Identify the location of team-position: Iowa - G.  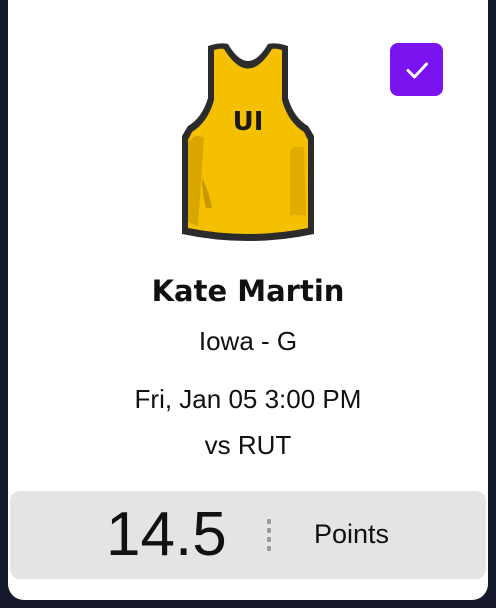
(248, 341).